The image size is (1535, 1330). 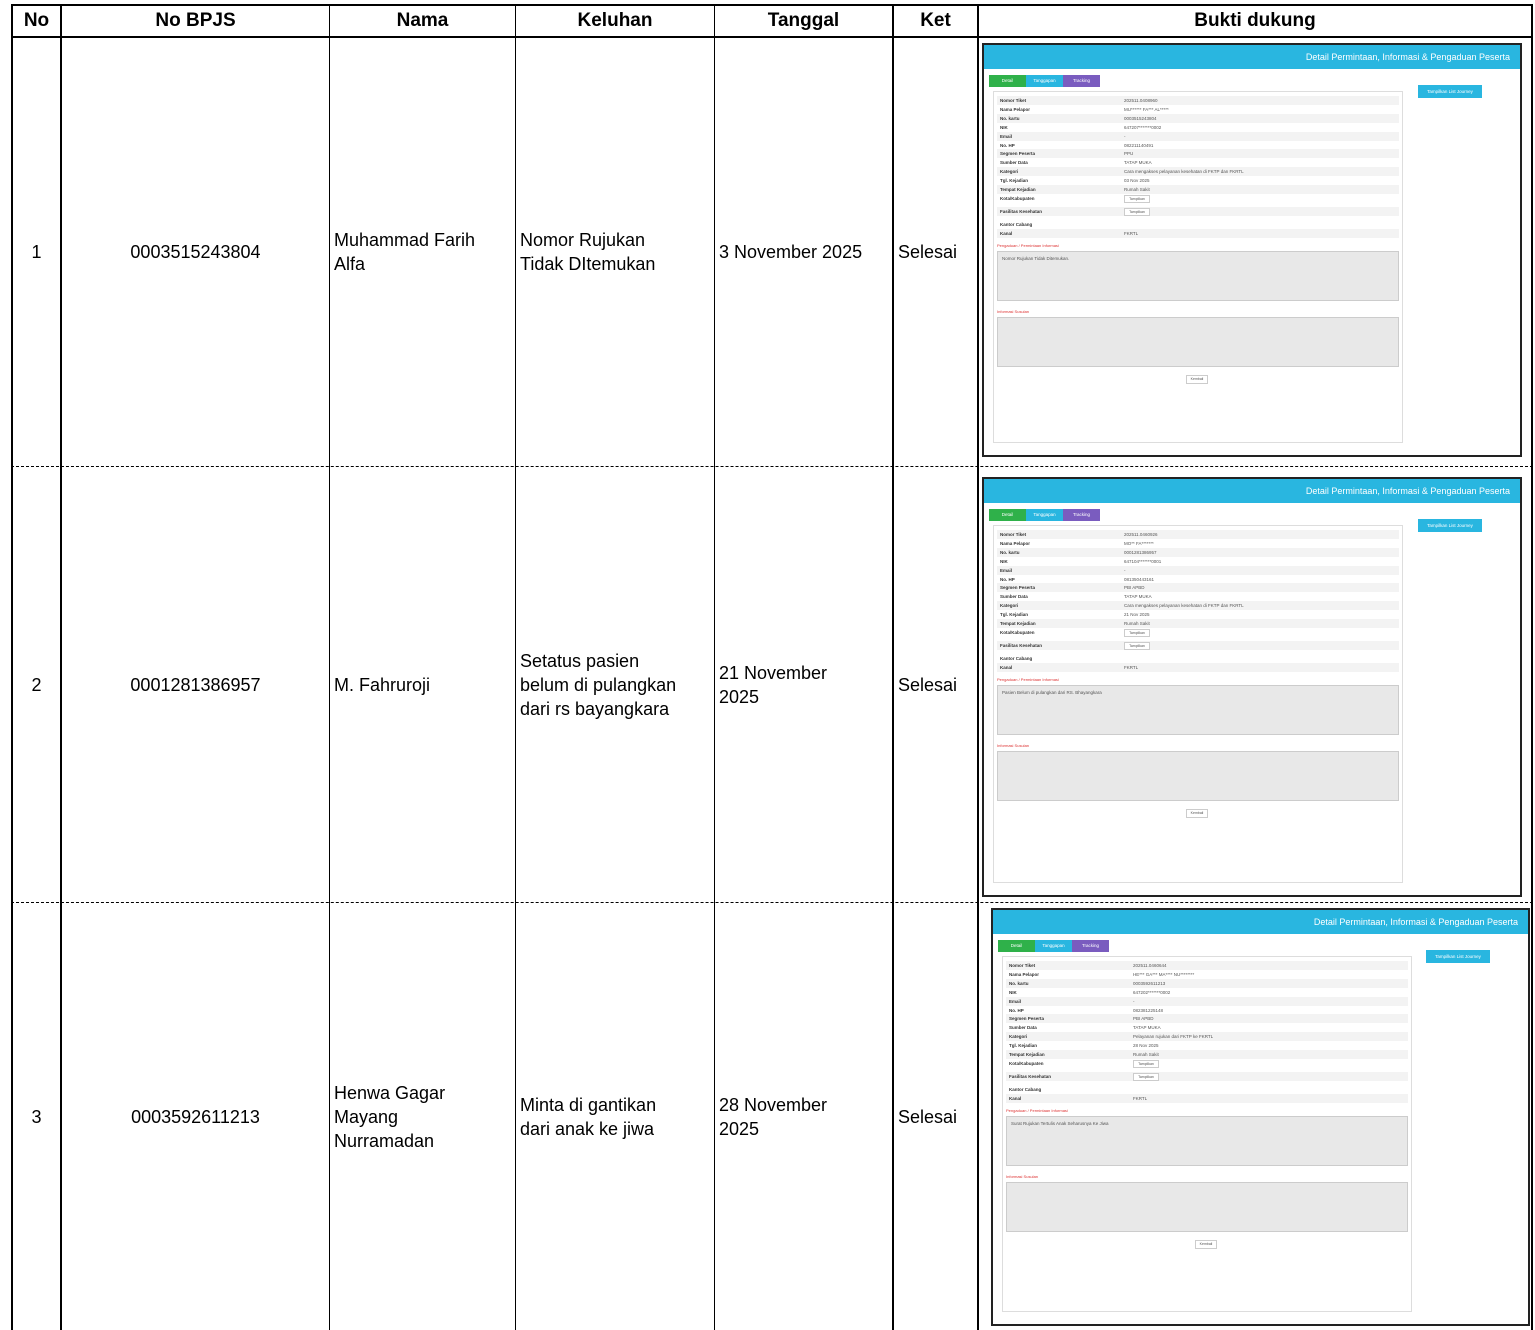 What do you see at coordinates (1141, 534) in the screenshot?
I see `field-value: 202511.0460926` at bounding box center [1141, 534].